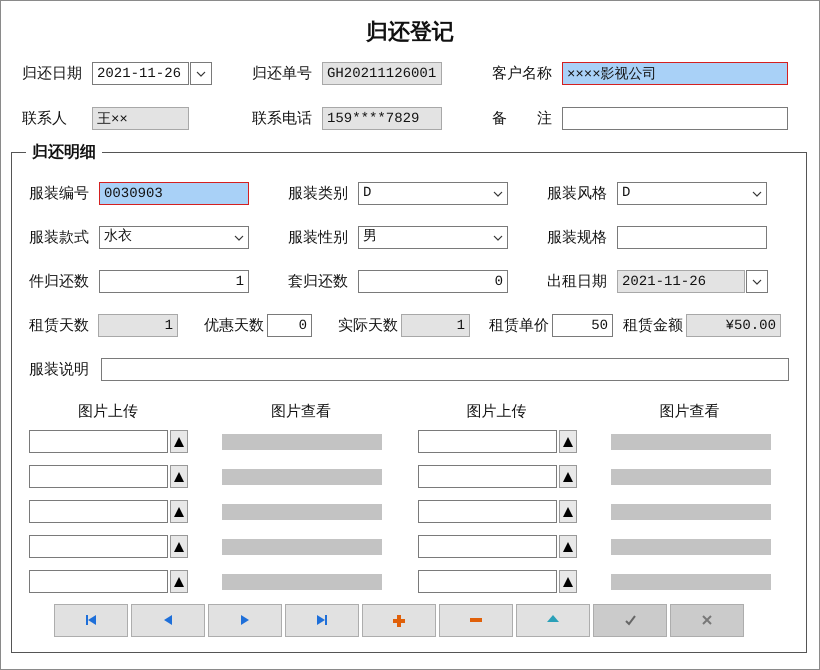 The height and width of the screenshot is (670, 820). What do you see at coordinates (577, 281) in the screenshot?
I see `field-label: 出租日期` at bounding box center [577, 281].